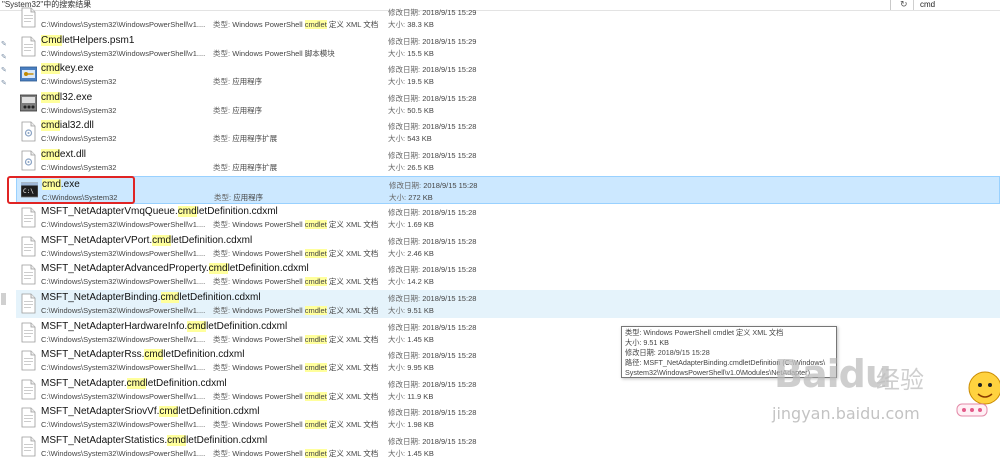  I want to click on dll-file-icon, so click(28, 131).